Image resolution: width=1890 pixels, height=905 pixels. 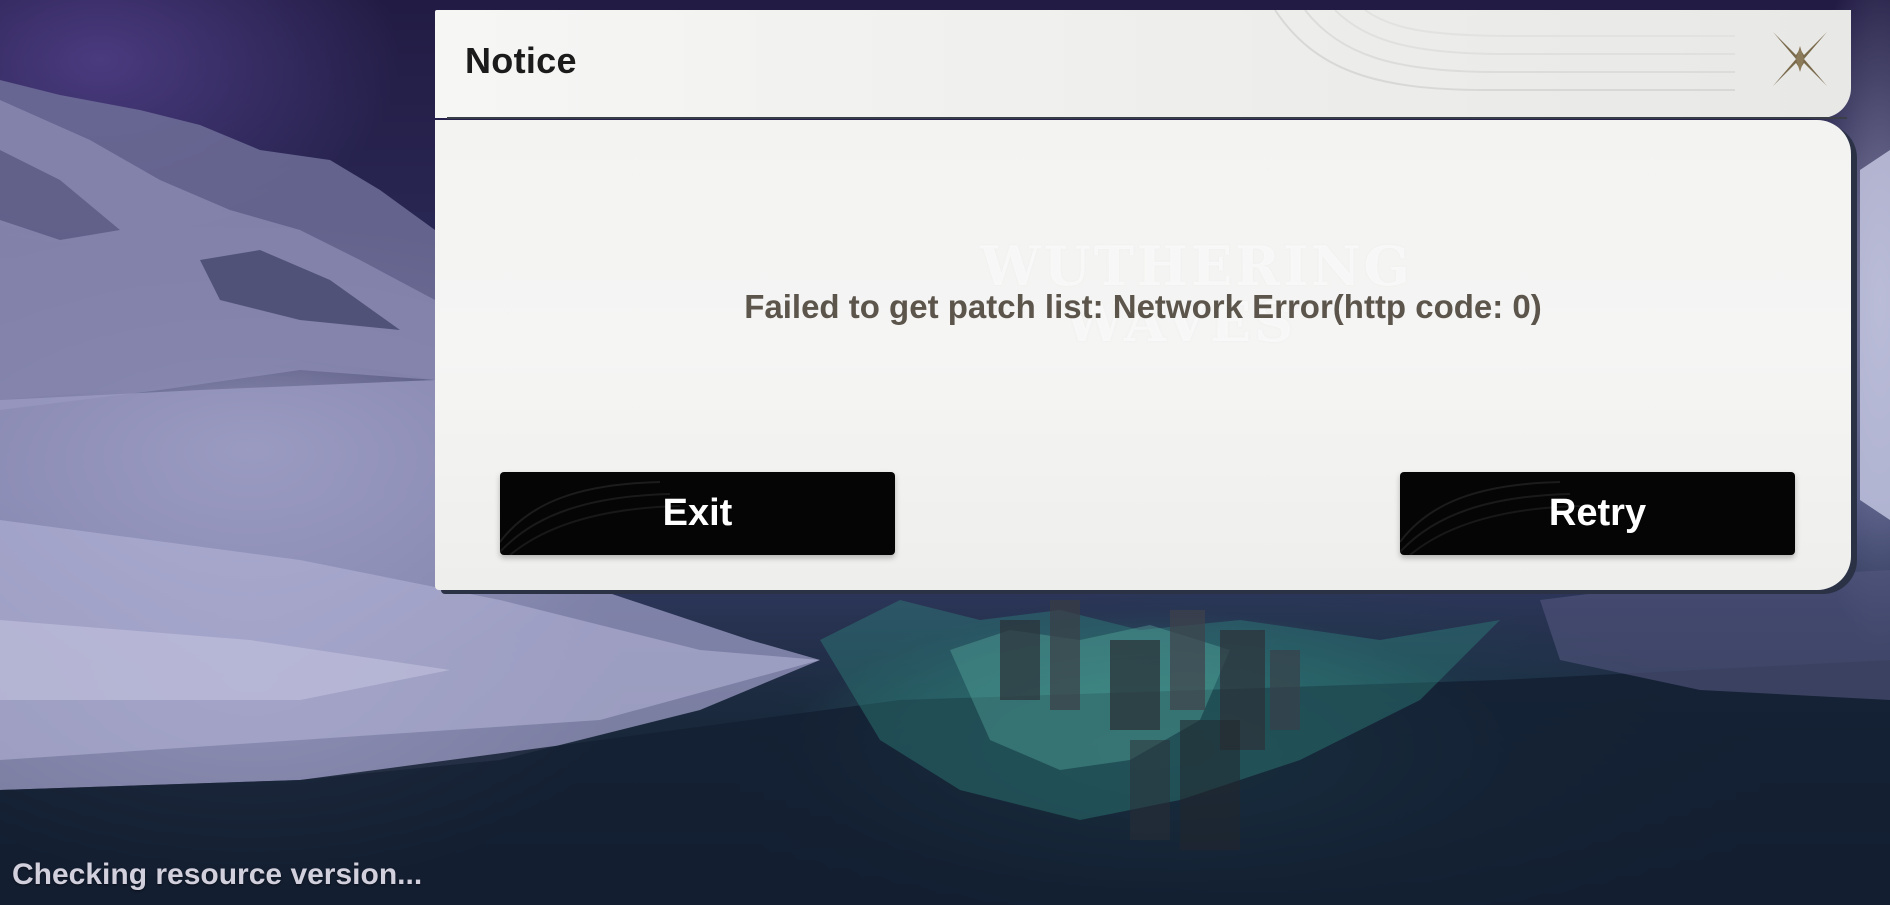 I want to click on retry-button-label: Retry, so click(x=1597, y=513).